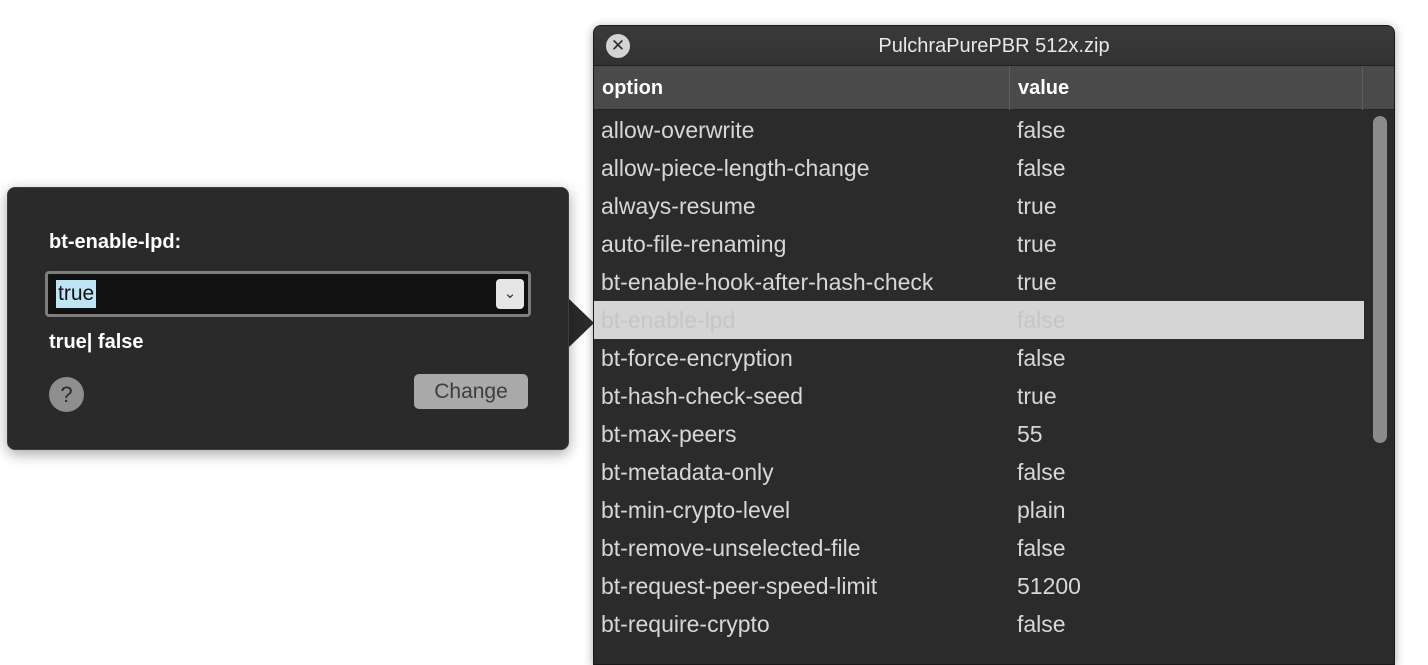  Describe the element at coordinates (979, 168) in the screenshot. I see `table-row: allow-piece-length-change false` at that location.